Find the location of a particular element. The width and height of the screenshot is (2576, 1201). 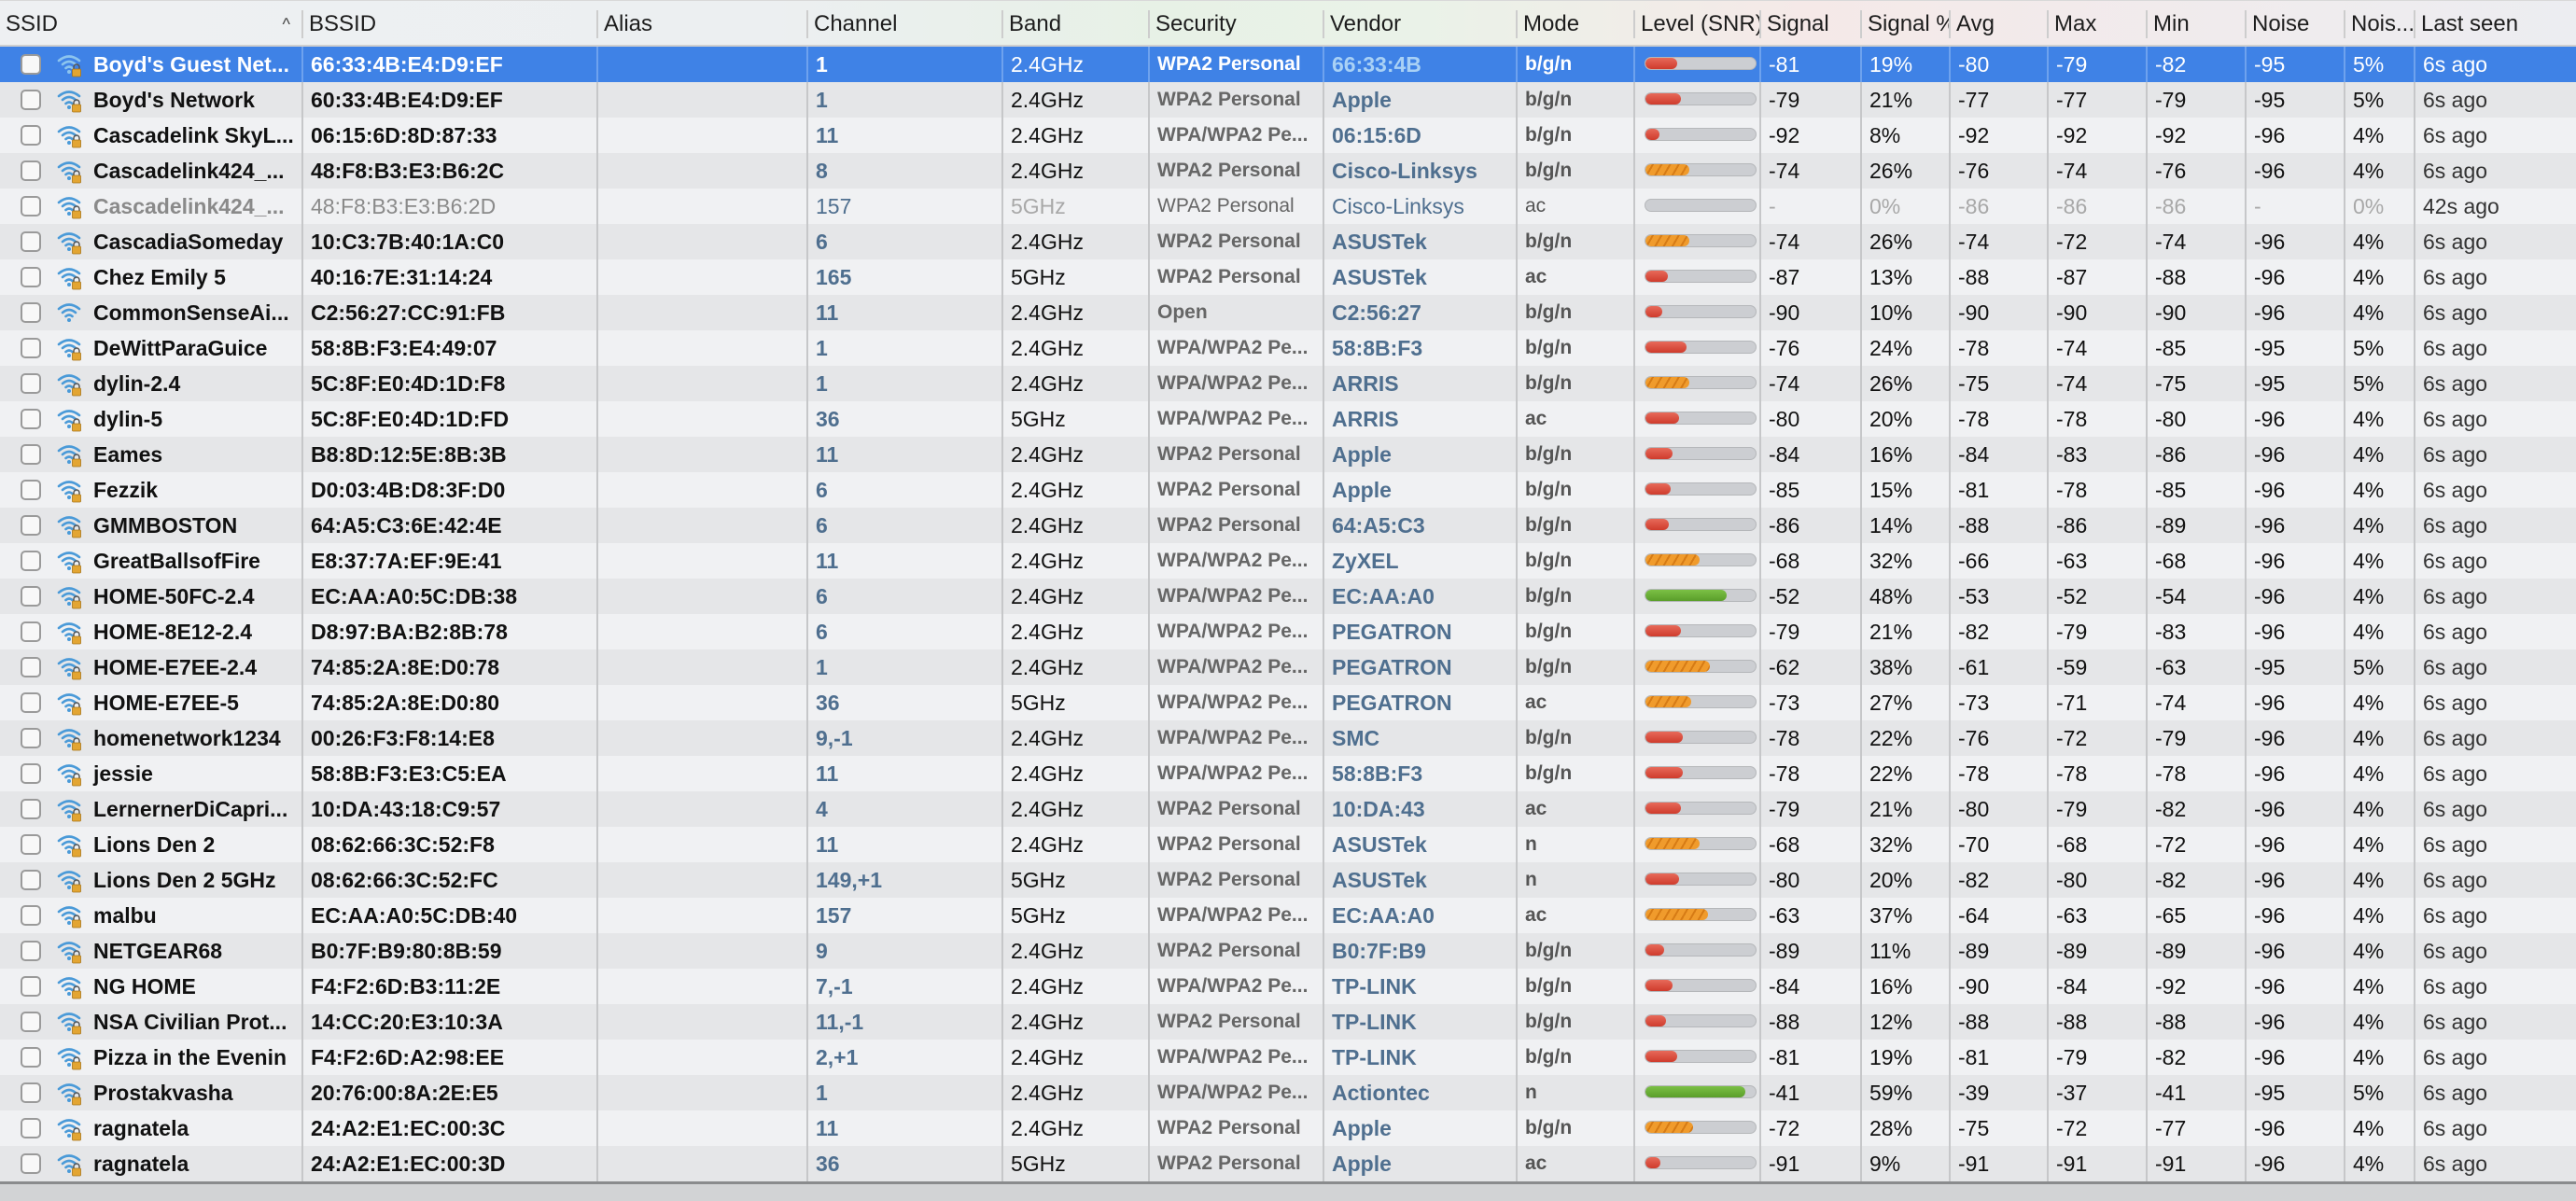

ssid-text: NG HOME is located at coordinates (144, 986).